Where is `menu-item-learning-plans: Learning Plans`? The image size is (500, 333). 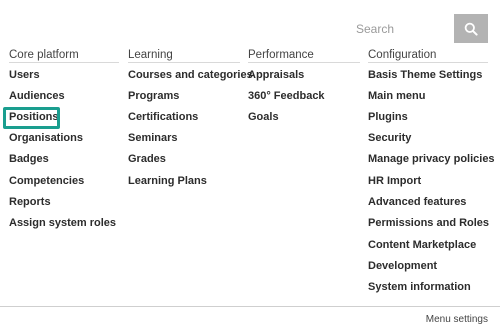 menu-item-learning-plans: Learning Plans is located at coordinates (167, 181).